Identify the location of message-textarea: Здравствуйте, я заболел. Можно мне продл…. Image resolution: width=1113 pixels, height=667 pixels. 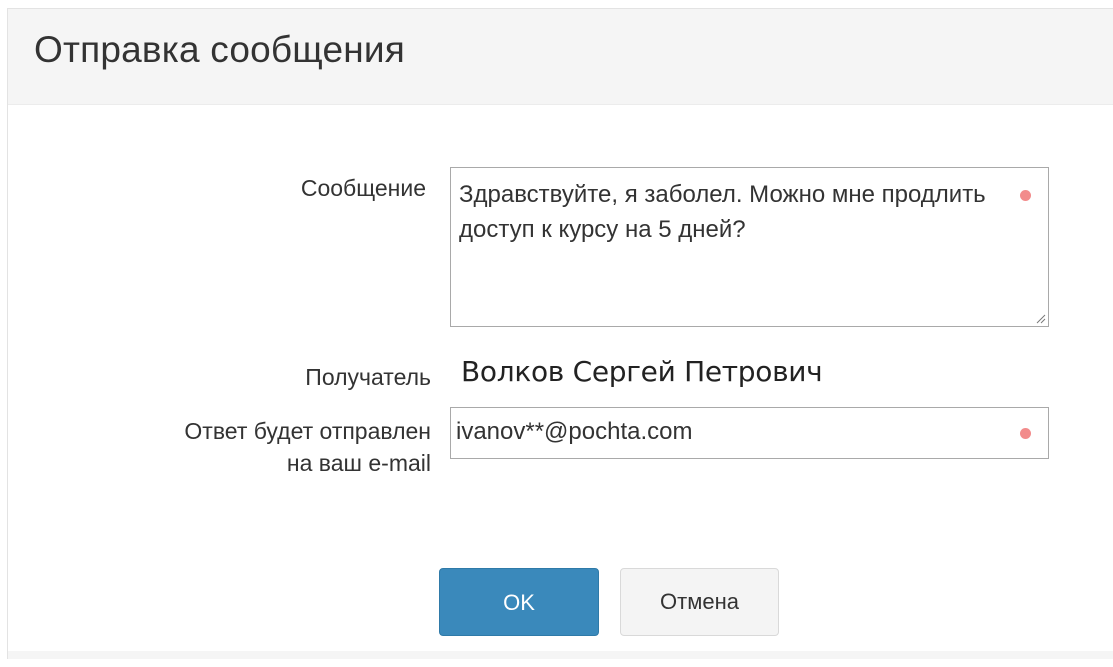
(749, 247).